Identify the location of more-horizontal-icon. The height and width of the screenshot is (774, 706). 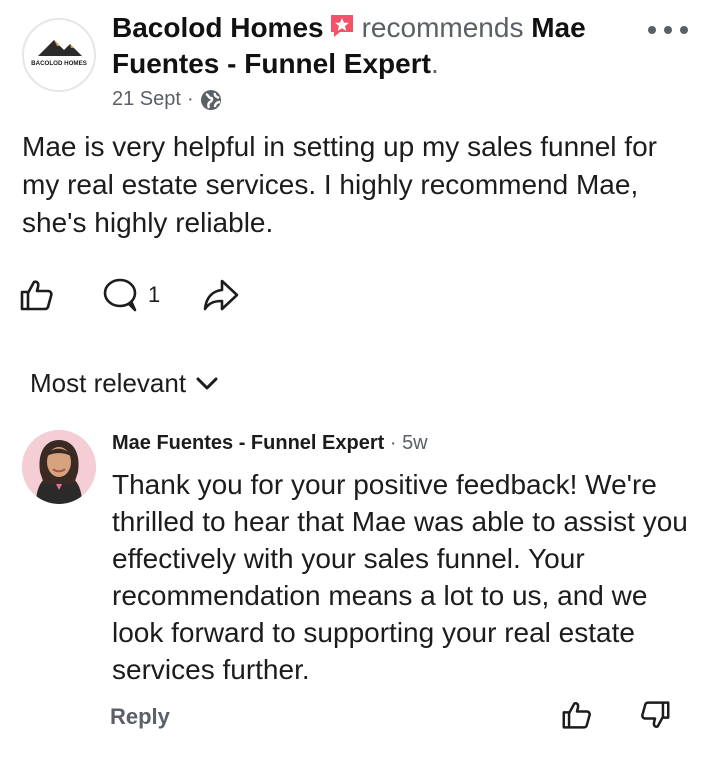
(652, 30).